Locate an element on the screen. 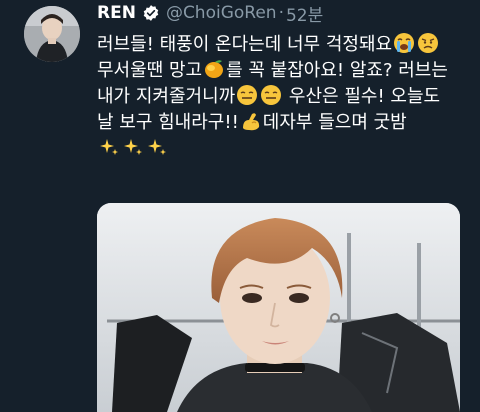  tweet-line-1: 러브들! 태풍이 온다는데 너무 걱정돼요 is located at coordinates (283, 45).